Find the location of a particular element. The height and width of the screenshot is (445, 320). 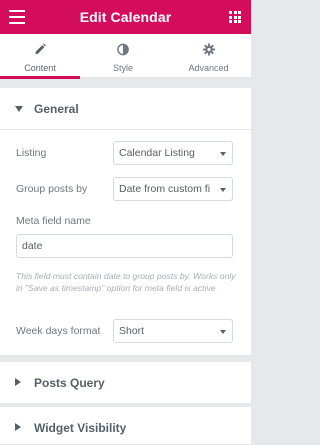

group-posts-by-select: Date from custom fi is located at coordinates (173, 189).